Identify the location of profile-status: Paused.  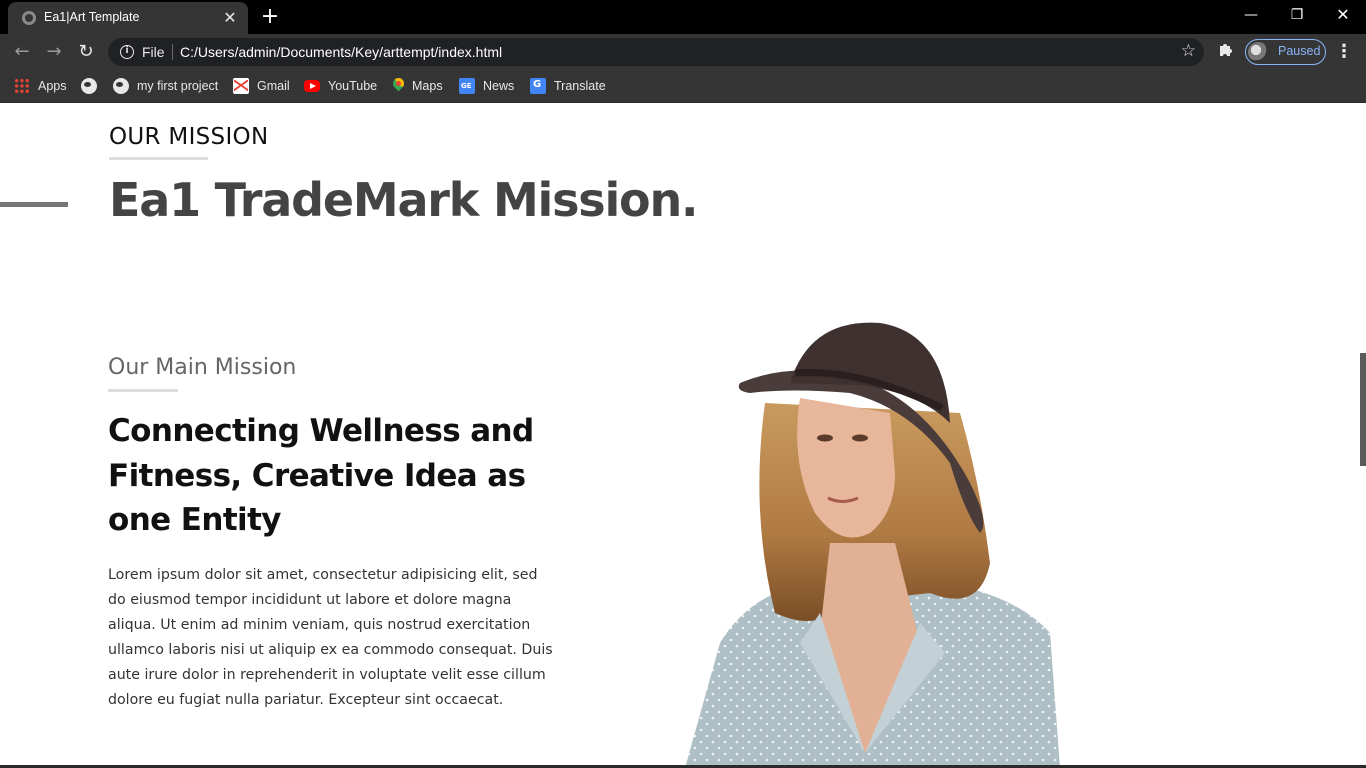
(1299, 51).